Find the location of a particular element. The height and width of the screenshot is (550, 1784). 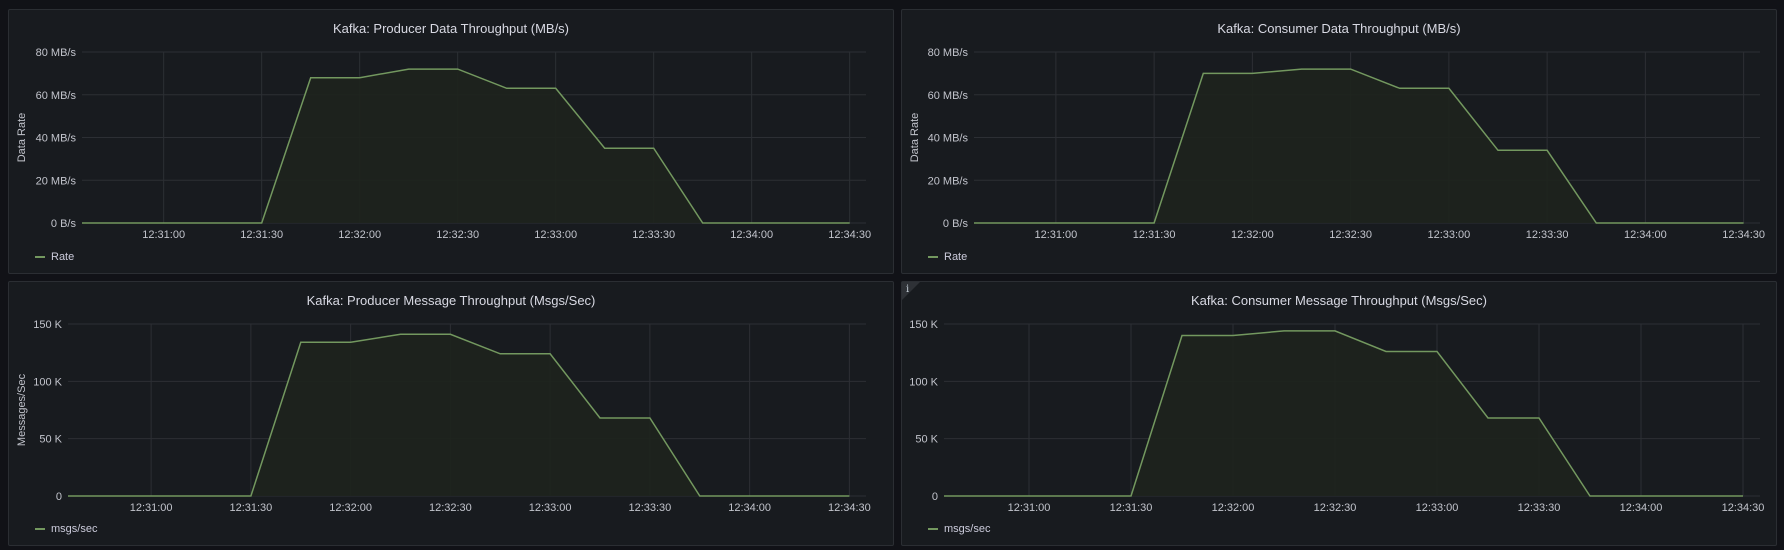

y-axis-label: Data Rate is located at coordinates (22, 138).